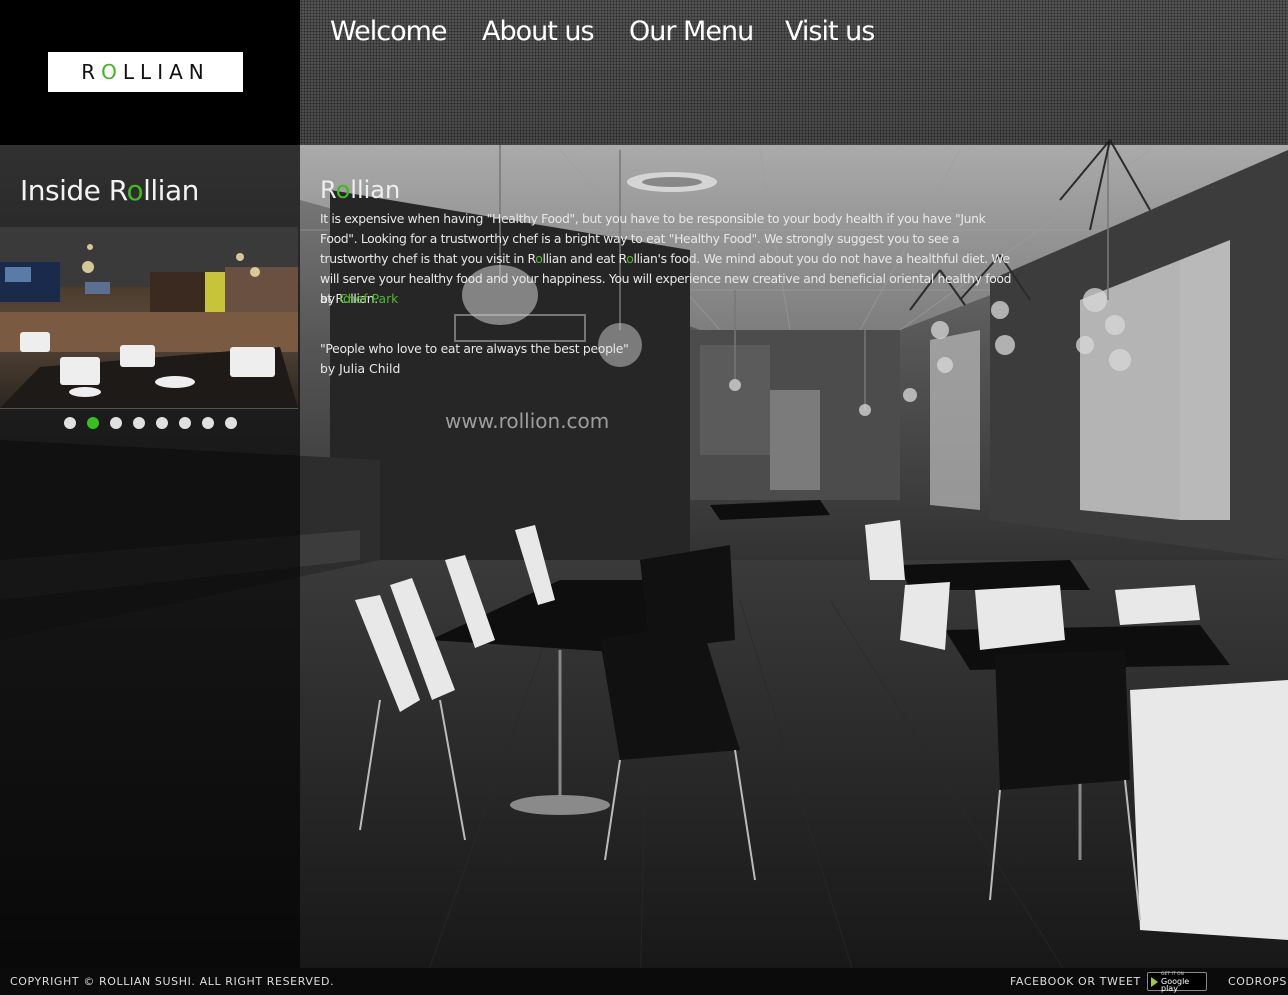 The height and width of the screenshot is (995, 1288). What do you see at coordinates (630, 258) in the screenshot?
I see `intro-o-2: o` at bounding box center [630, 258].